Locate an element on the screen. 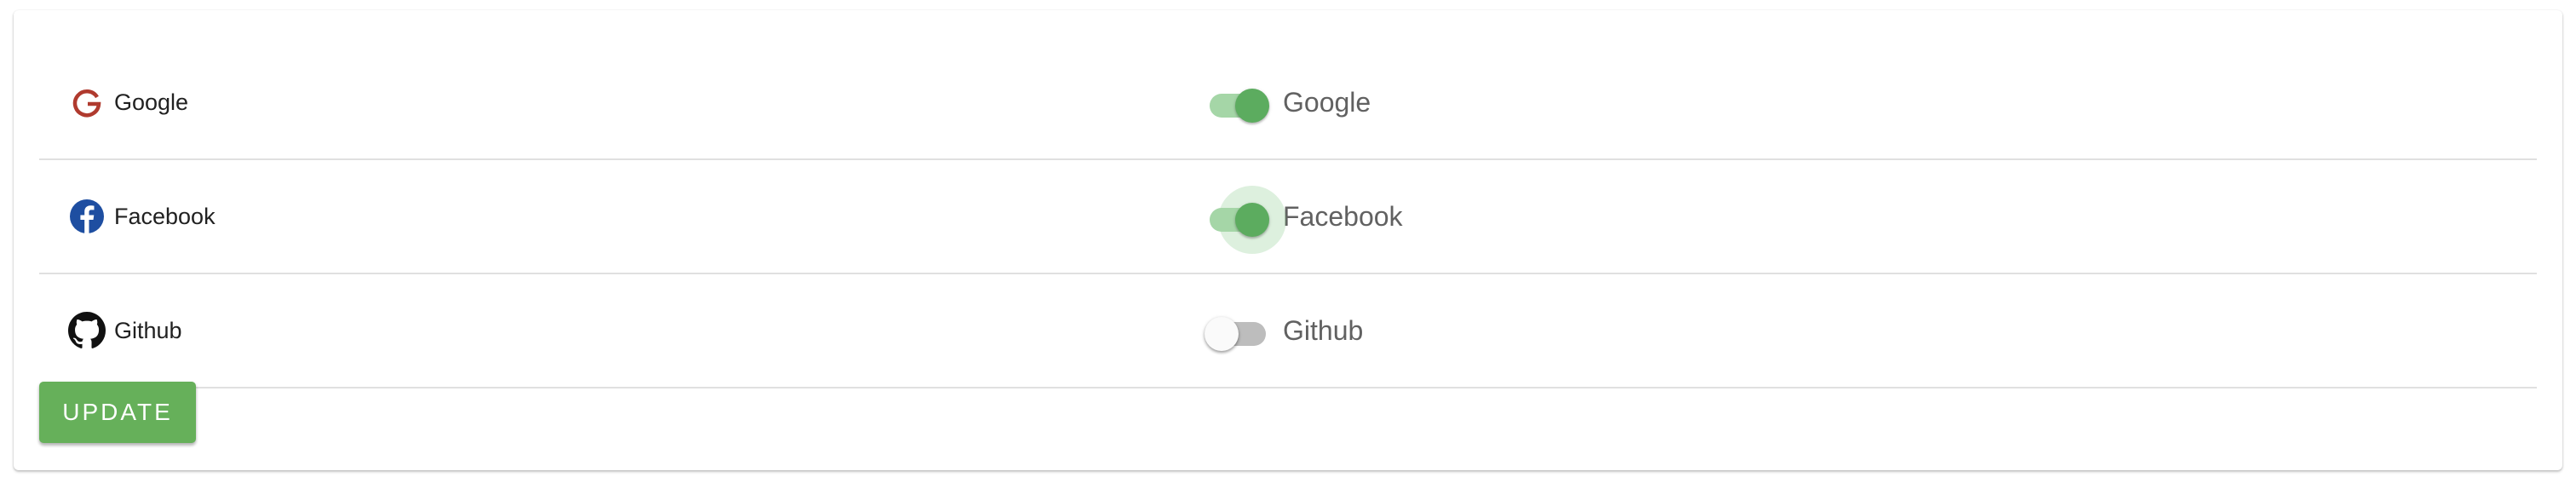 Image resolution: width=2576 pixels, height=489 pixels. provider-info-facebook: Facebook is located at coordinates (142, 216).